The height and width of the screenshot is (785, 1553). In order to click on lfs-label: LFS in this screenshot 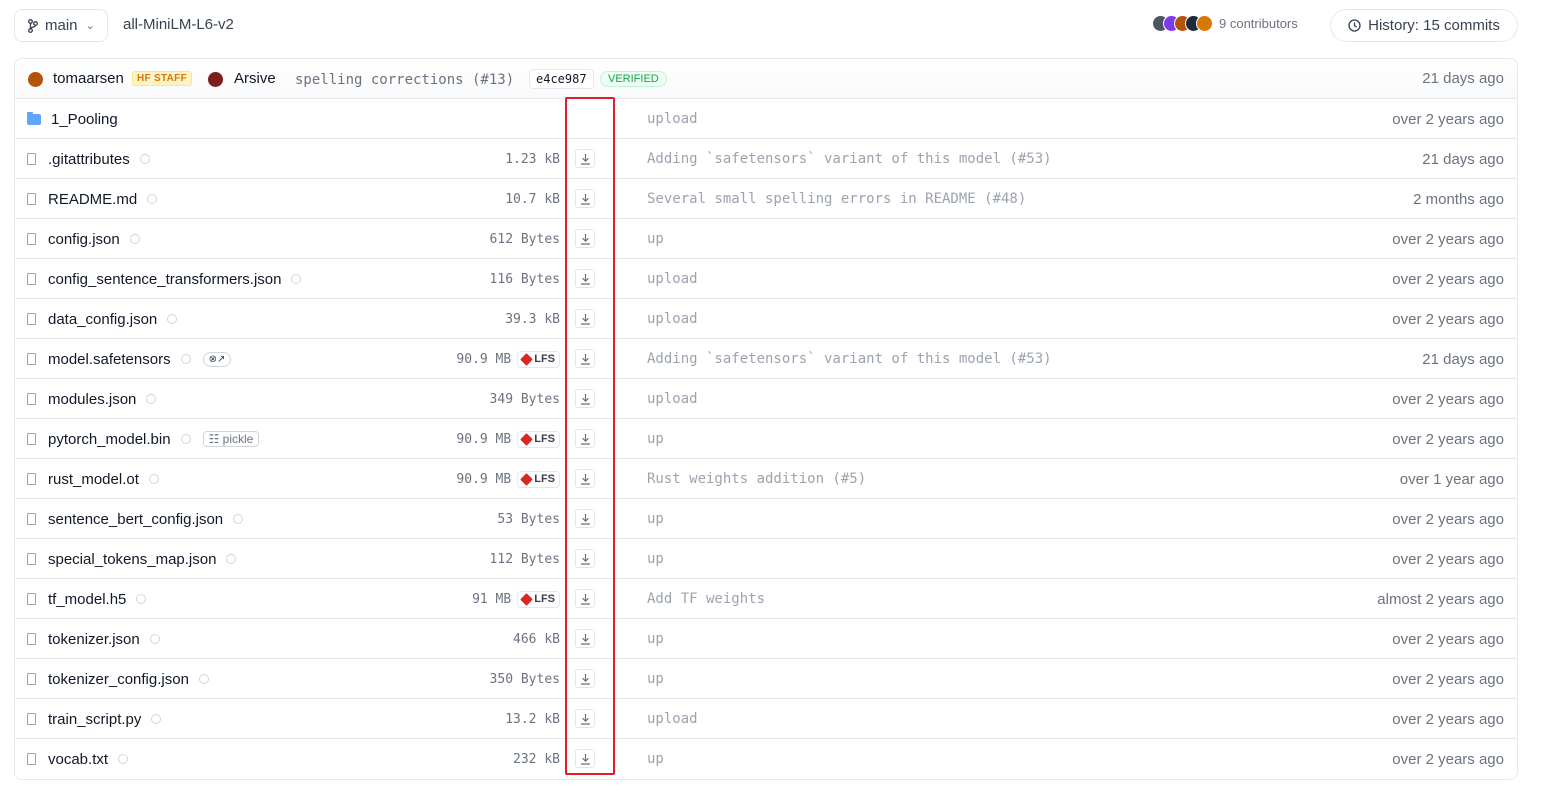, I will do `click(544, 599)`.